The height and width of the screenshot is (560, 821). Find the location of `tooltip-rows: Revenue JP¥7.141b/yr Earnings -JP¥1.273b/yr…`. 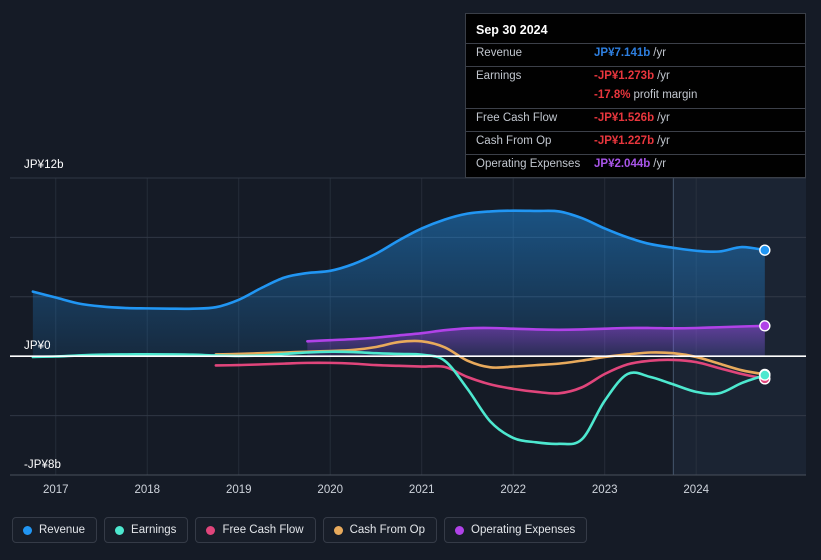

tooltip-rows: Revenue JP¥7.141b/yr Earnings -JP¥1.273b/yr… is located at coordinates (635, 110).